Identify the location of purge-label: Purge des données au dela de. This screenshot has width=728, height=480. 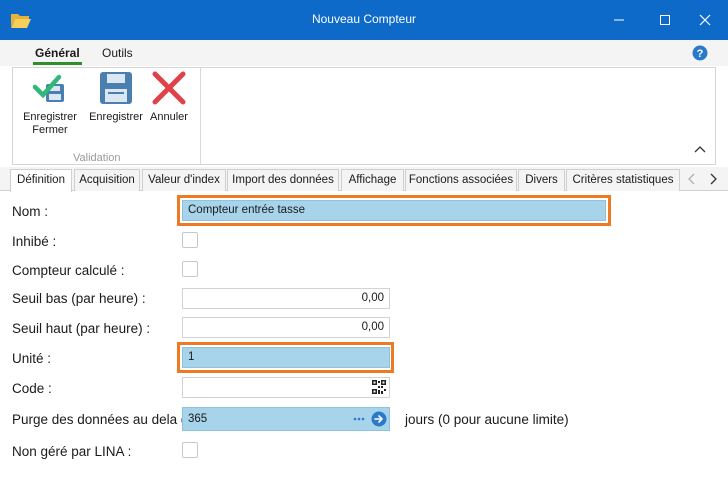
(97, 419).